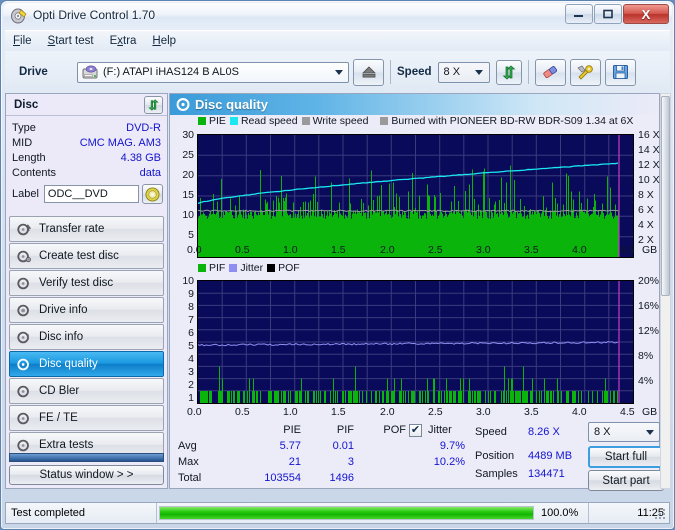  Describe the element at coordinates (649, 281) in the screenshot. I see `pif-ytick-right: 20%` at that location.